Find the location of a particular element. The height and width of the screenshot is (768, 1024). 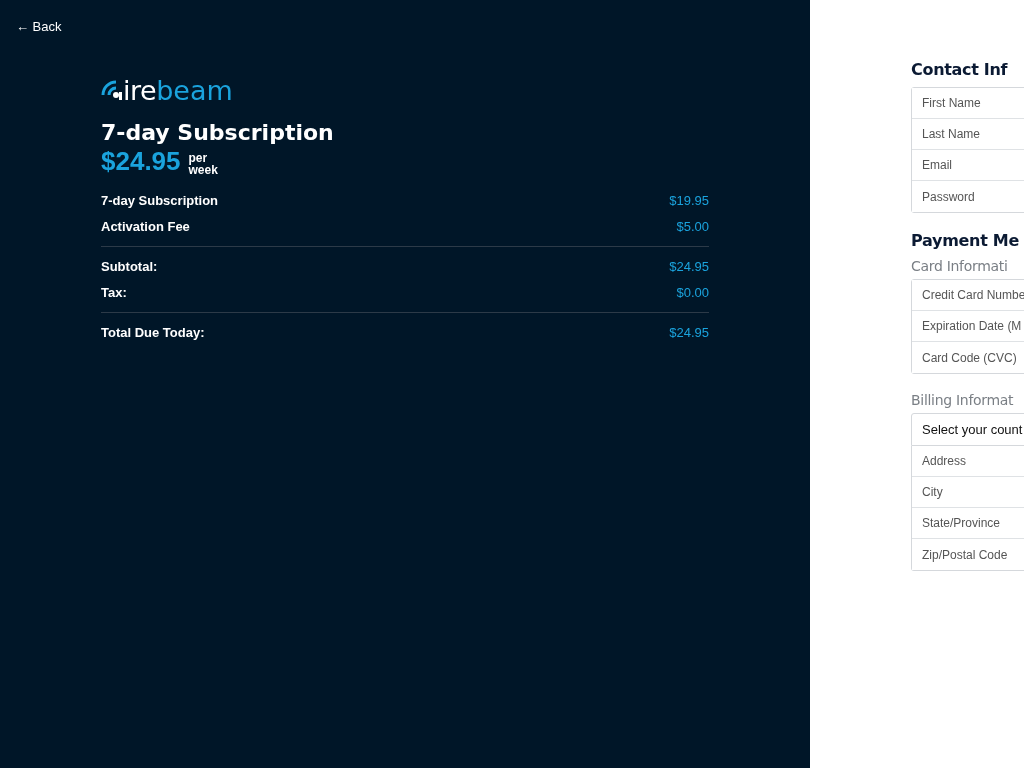

wifi-logo-icon is located at coordinates (112, 91).